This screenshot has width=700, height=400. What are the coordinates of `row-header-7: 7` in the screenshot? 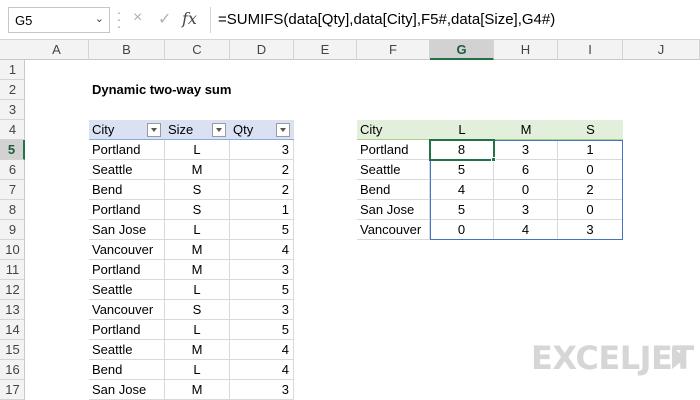 It's located at (12, 190).